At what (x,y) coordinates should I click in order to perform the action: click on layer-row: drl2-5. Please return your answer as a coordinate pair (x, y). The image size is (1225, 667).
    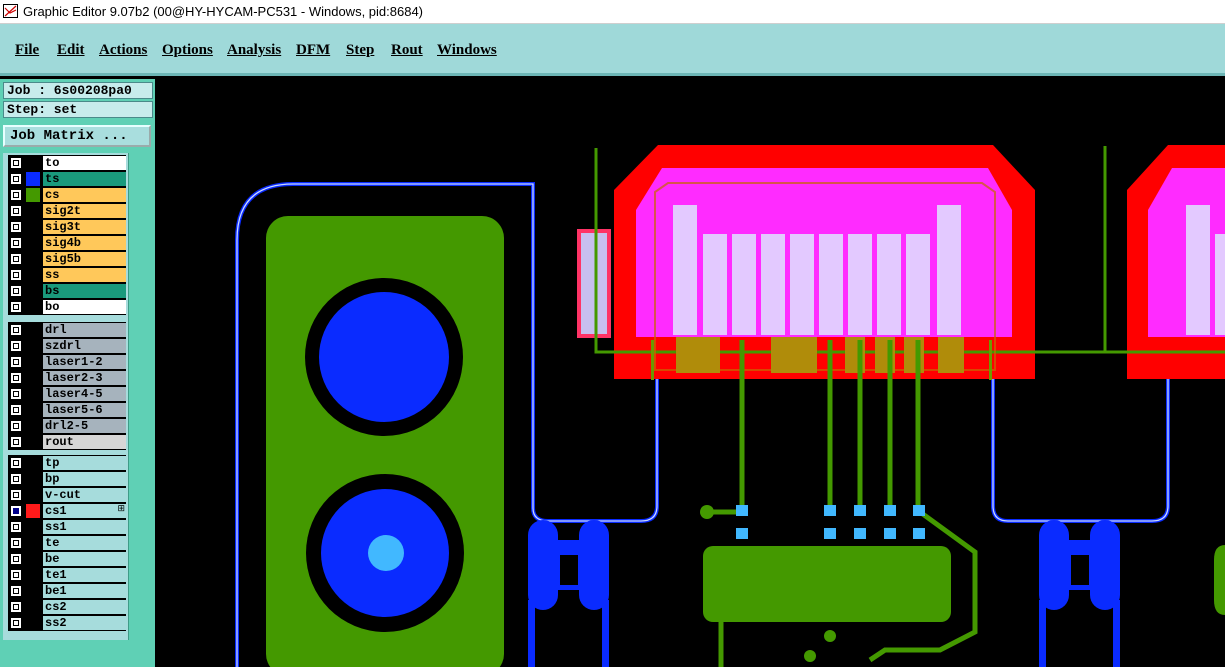
    Looking at the image, I should click on (67, 426).